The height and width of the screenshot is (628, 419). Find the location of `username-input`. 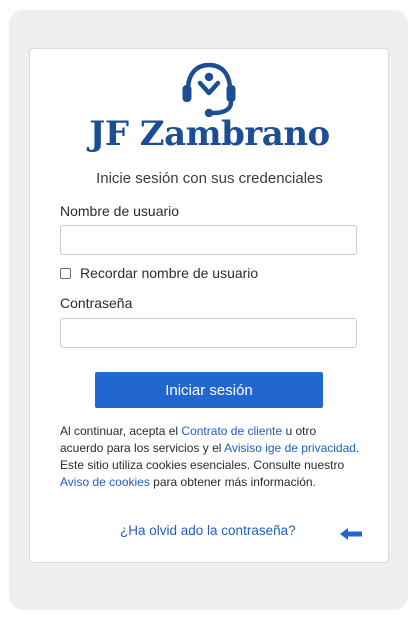

username-input is located at coordinates (208, 240).